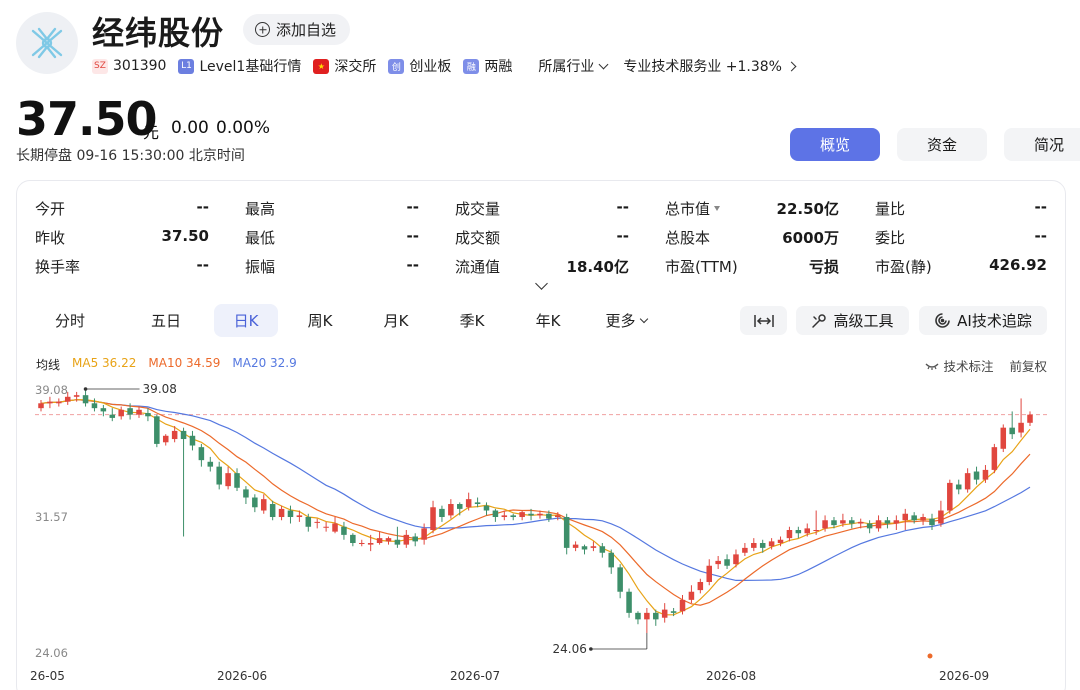 The height and width of the screenshot is (690, 1080). I want to click on quote-label: 总股本, so click(688, 238).